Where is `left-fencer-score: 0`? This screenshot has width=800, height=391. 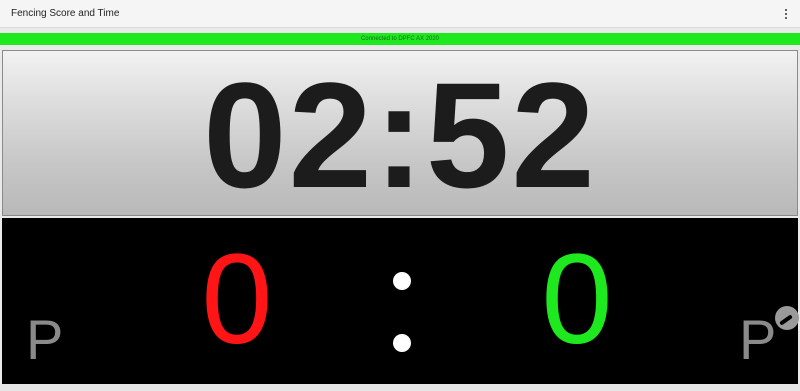
left-fencer-score: 0 is located at coordinates (237, 300).